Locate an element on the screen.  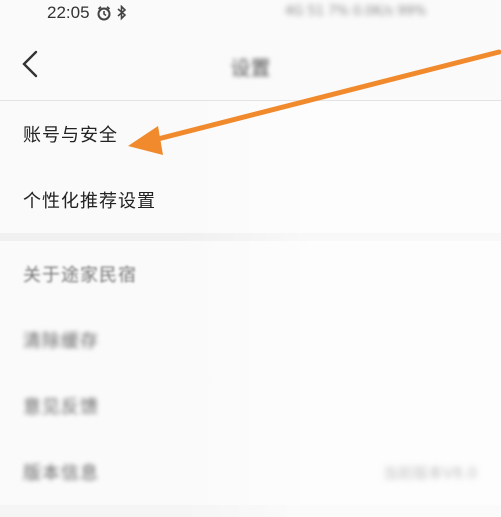
settings-item-label: 意见反馈 is located at coordinates (61, 407).